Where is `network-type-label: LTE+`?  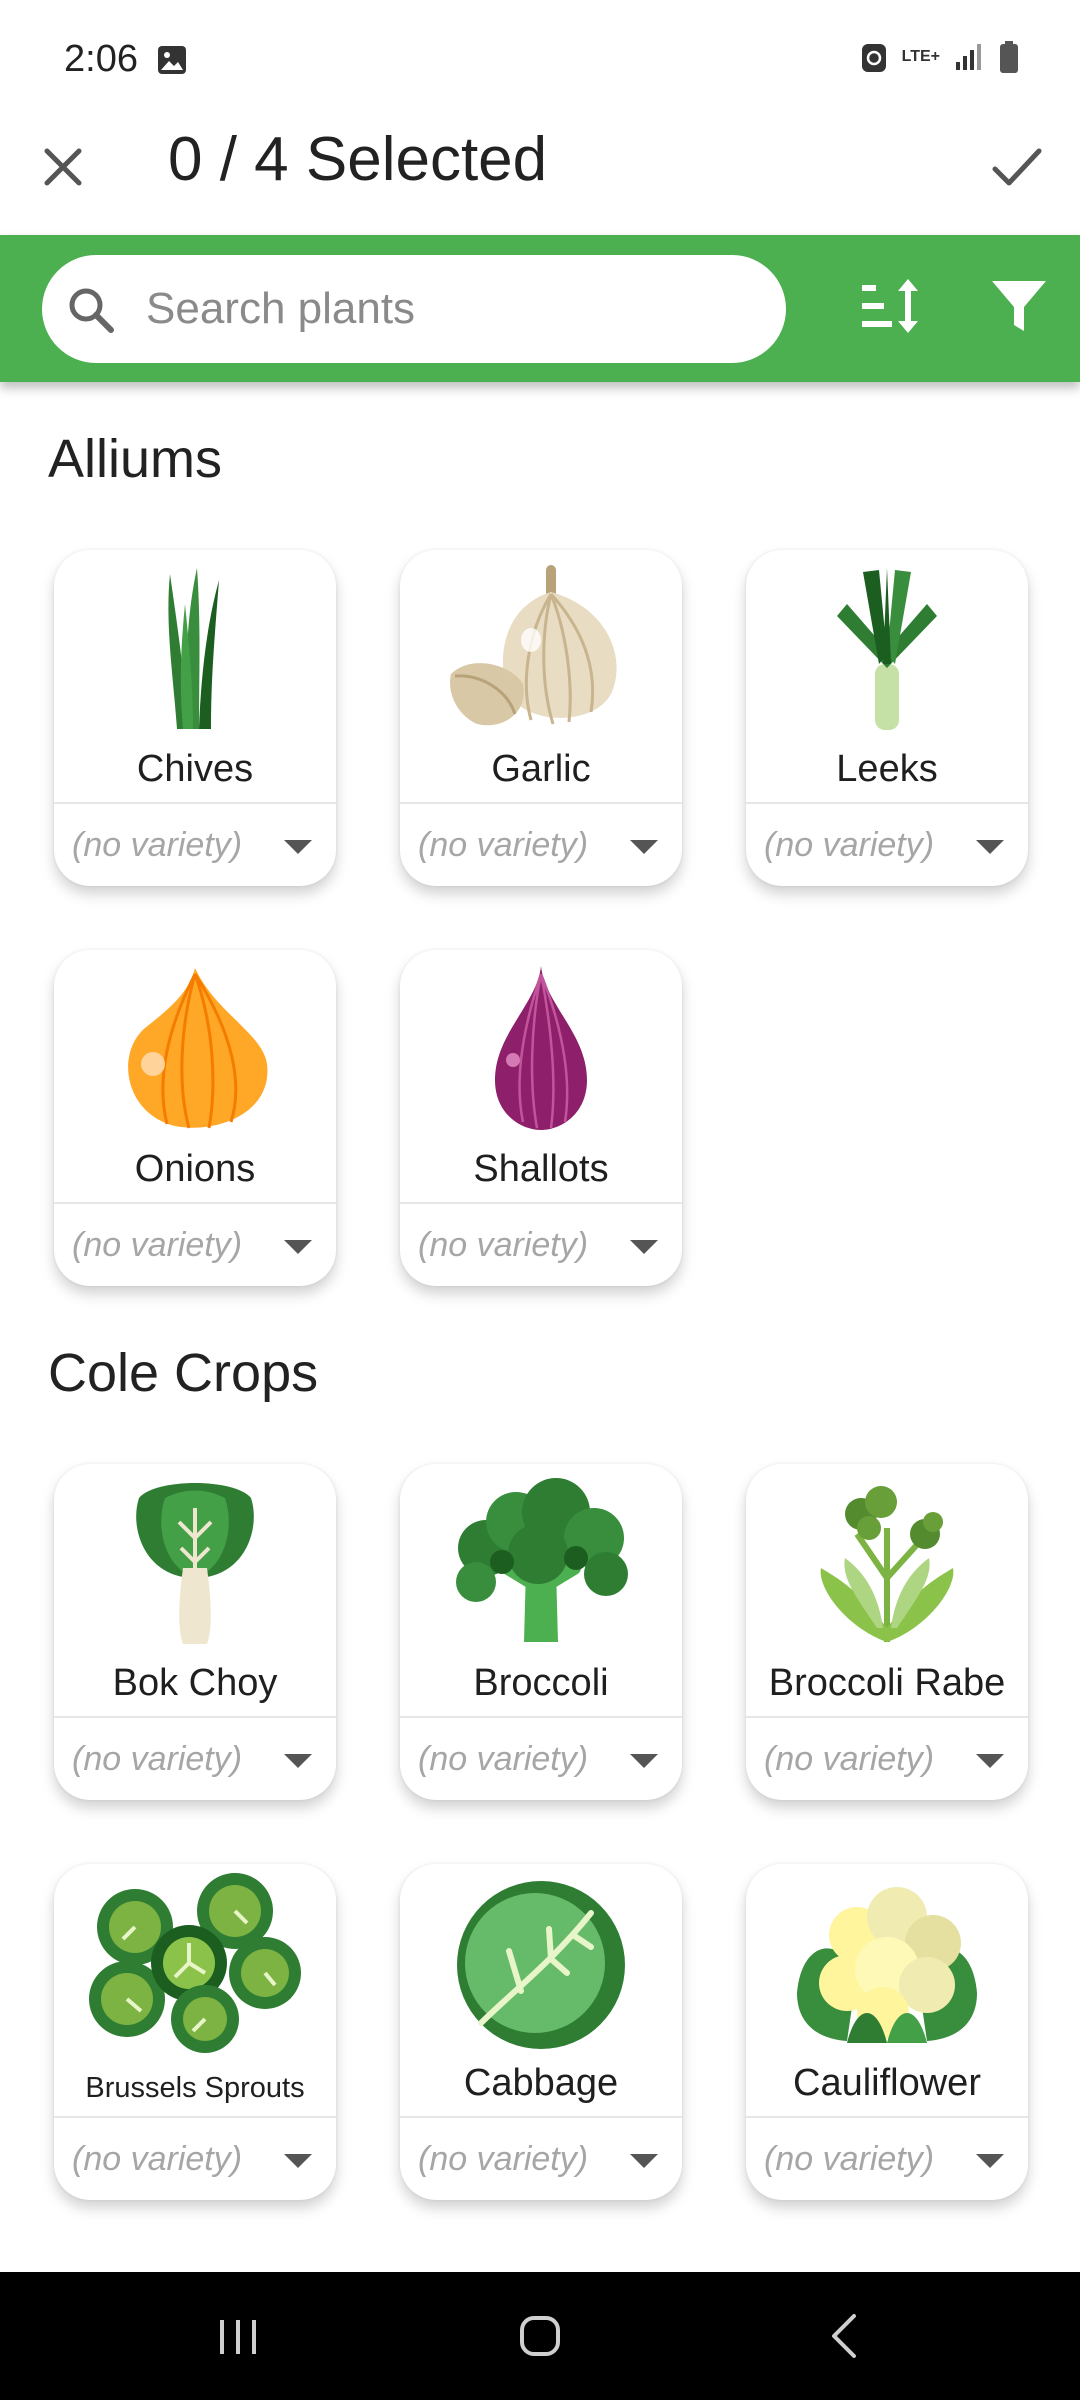
network-type-label: LTE+ is located at coordinates (920, 56).